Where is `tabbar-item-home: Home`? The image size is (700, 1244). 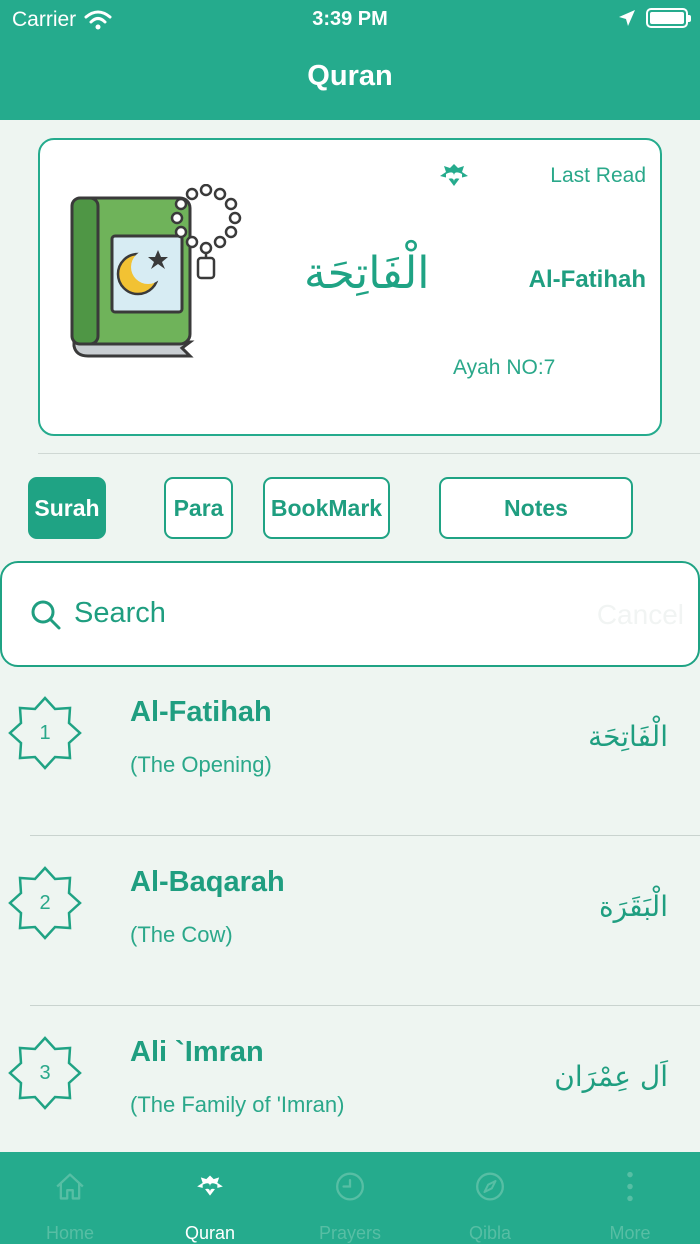 tabbar-item-home: Home is located at coordinates (70, 1198).